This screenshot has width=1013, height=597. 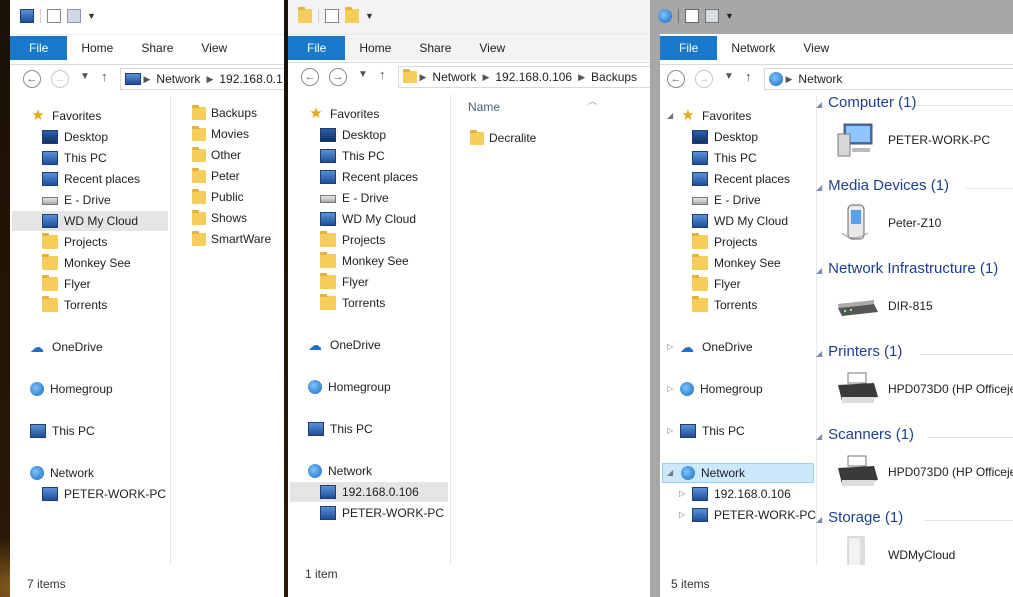 What do you see at coordinates (218, 196) in the screenshot?
I see `folder-item: Public` at bounding box center [218, 196].